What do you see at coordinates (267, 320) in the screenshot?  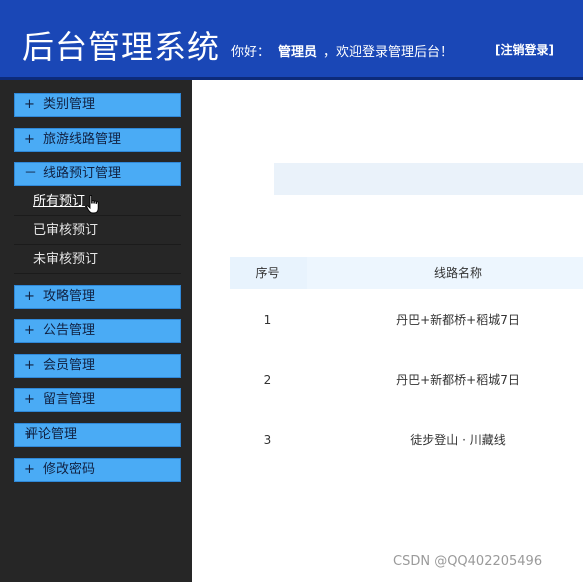 I see `row-number: 1` at bounding box center [267, 320].